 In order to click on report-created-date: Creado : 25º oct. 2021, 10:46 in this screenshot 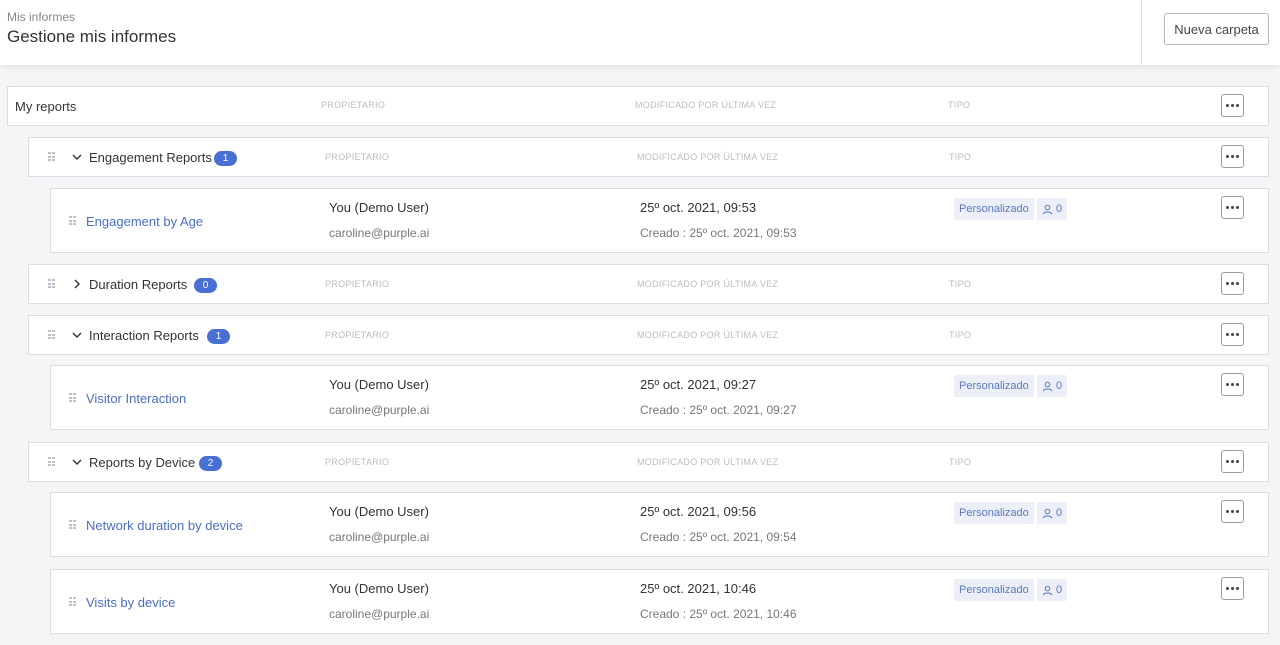, I will do `click(718, 614)`.